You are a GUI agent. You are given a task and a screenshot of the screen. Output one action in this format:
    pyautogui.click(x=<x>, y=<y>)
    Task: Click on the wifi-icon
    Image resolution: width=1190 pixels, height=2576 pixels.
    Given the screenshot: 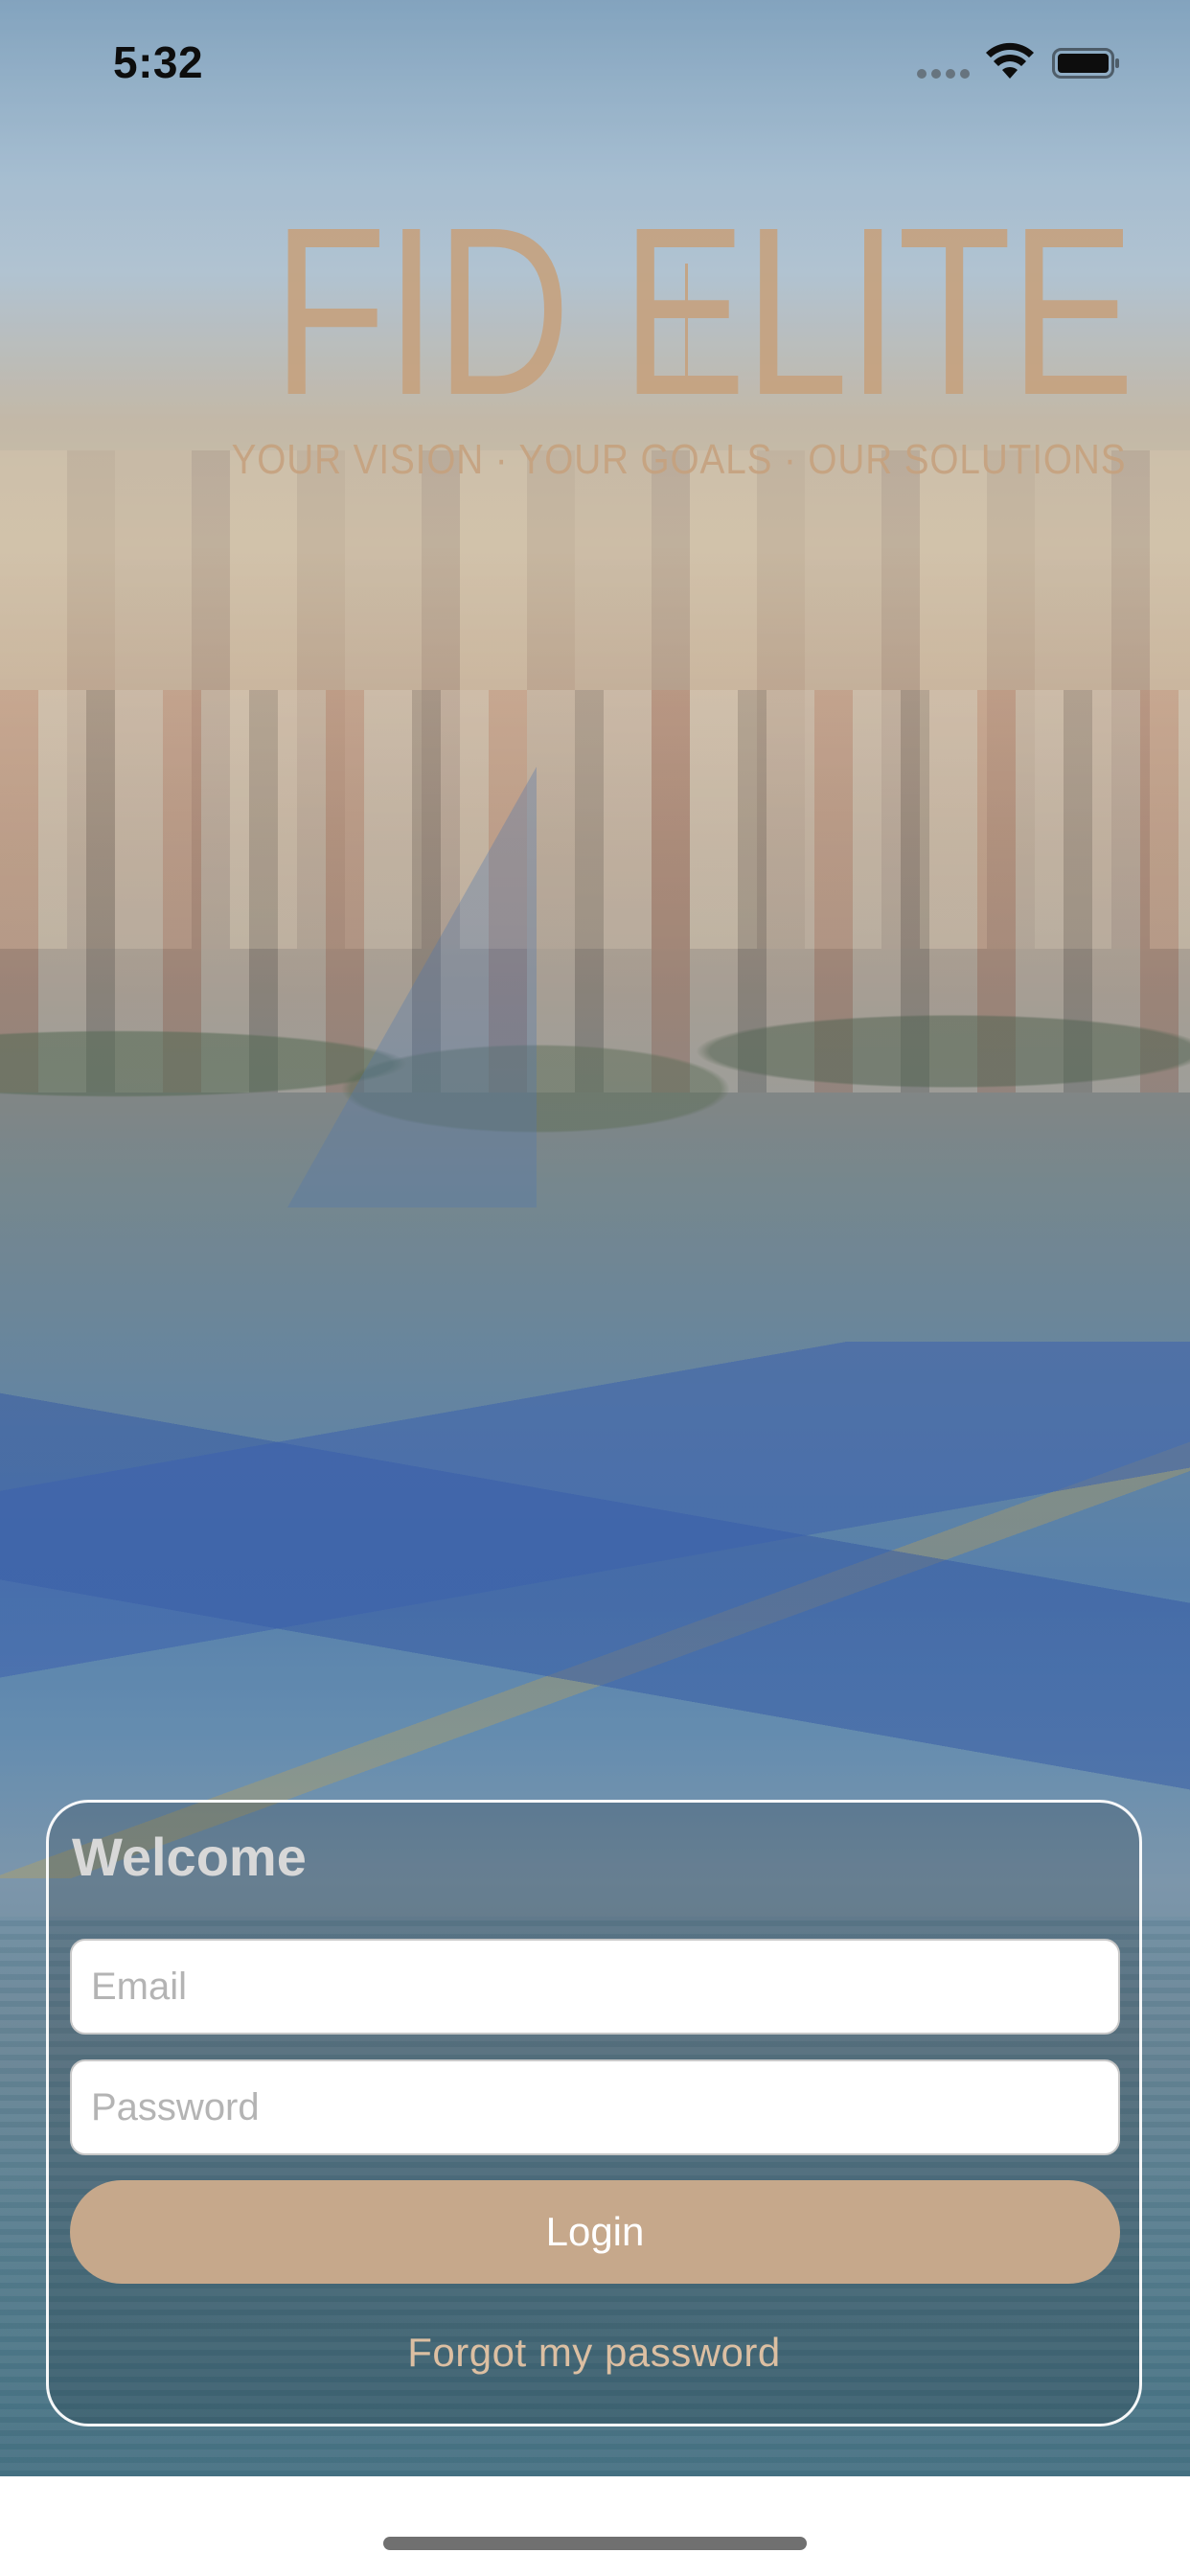 What is the action you would take?
    pyautogui.click(x=1010, y=60)
    